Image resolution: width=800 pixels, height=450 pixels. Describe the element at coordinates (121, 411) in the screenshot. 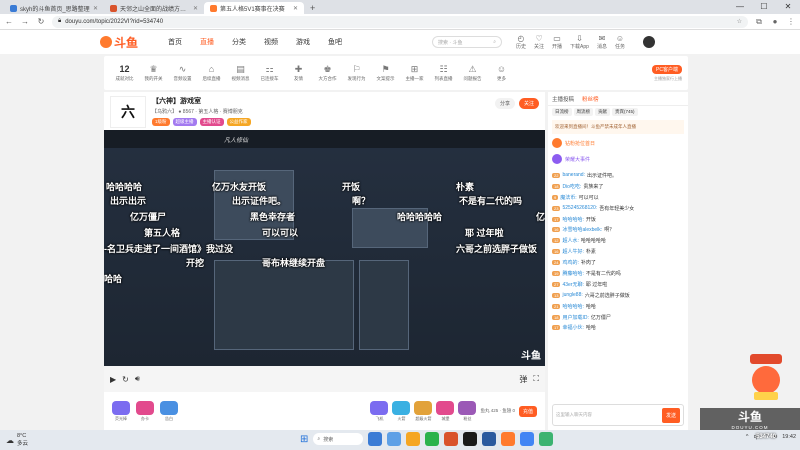

I see `gift-item: 荧光棒` at that location.